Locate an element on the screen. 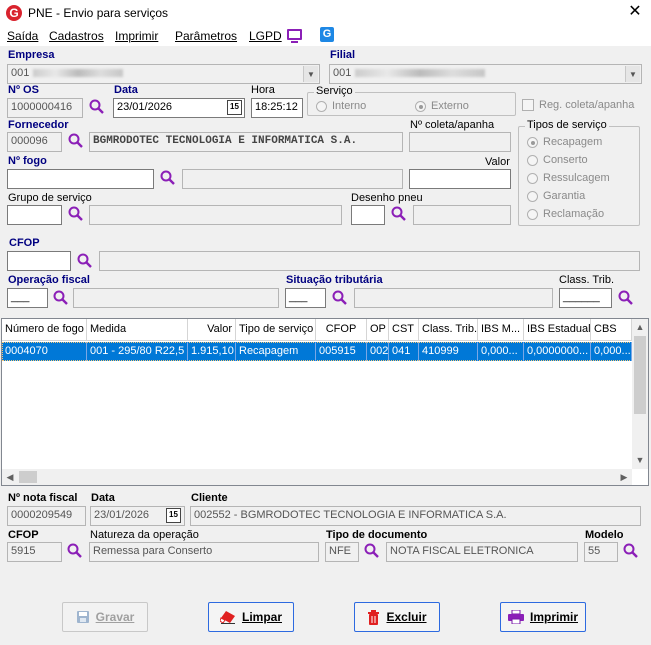 This screenshot has width=651, height=645. col-header-cst: CST is located at coordinates (404, 330).